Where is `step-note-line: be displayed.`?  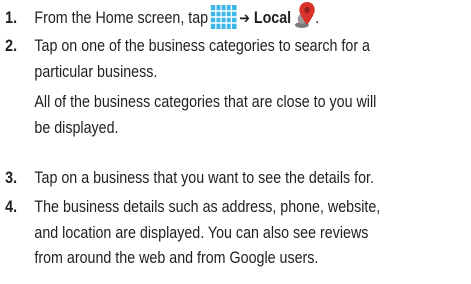 step-note-line: be displayed. is located at coordinates (76, 127).